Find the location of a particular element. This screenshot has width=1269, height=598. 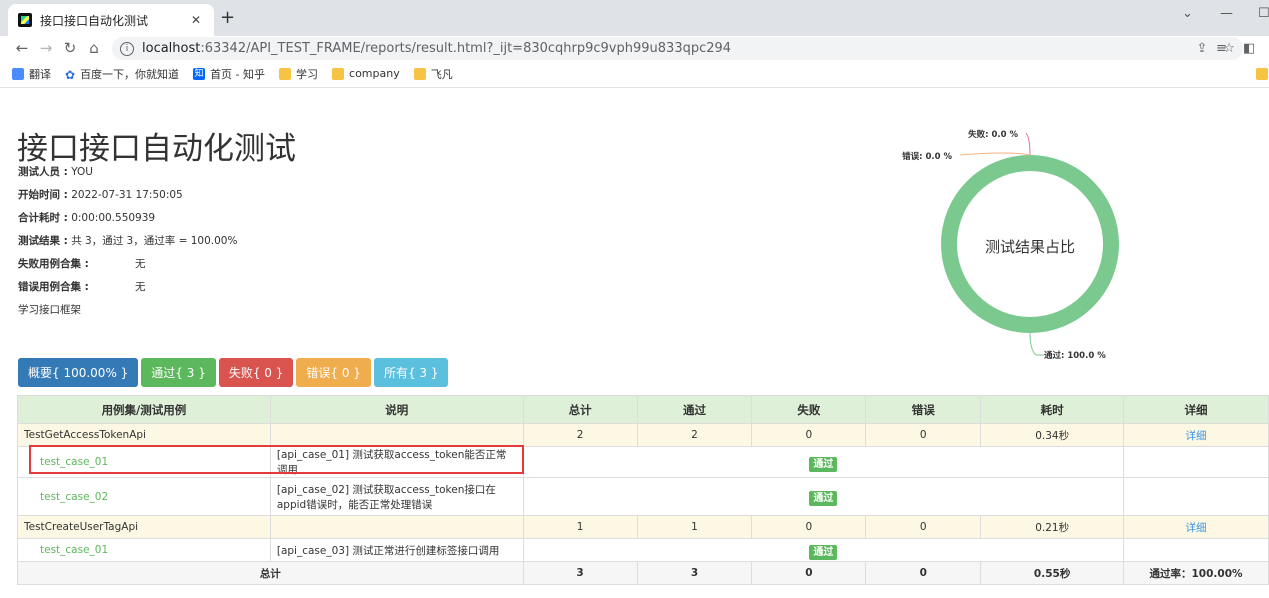

slice-label-1: 失败: 0.0 % is located at coordinates (993, 134).